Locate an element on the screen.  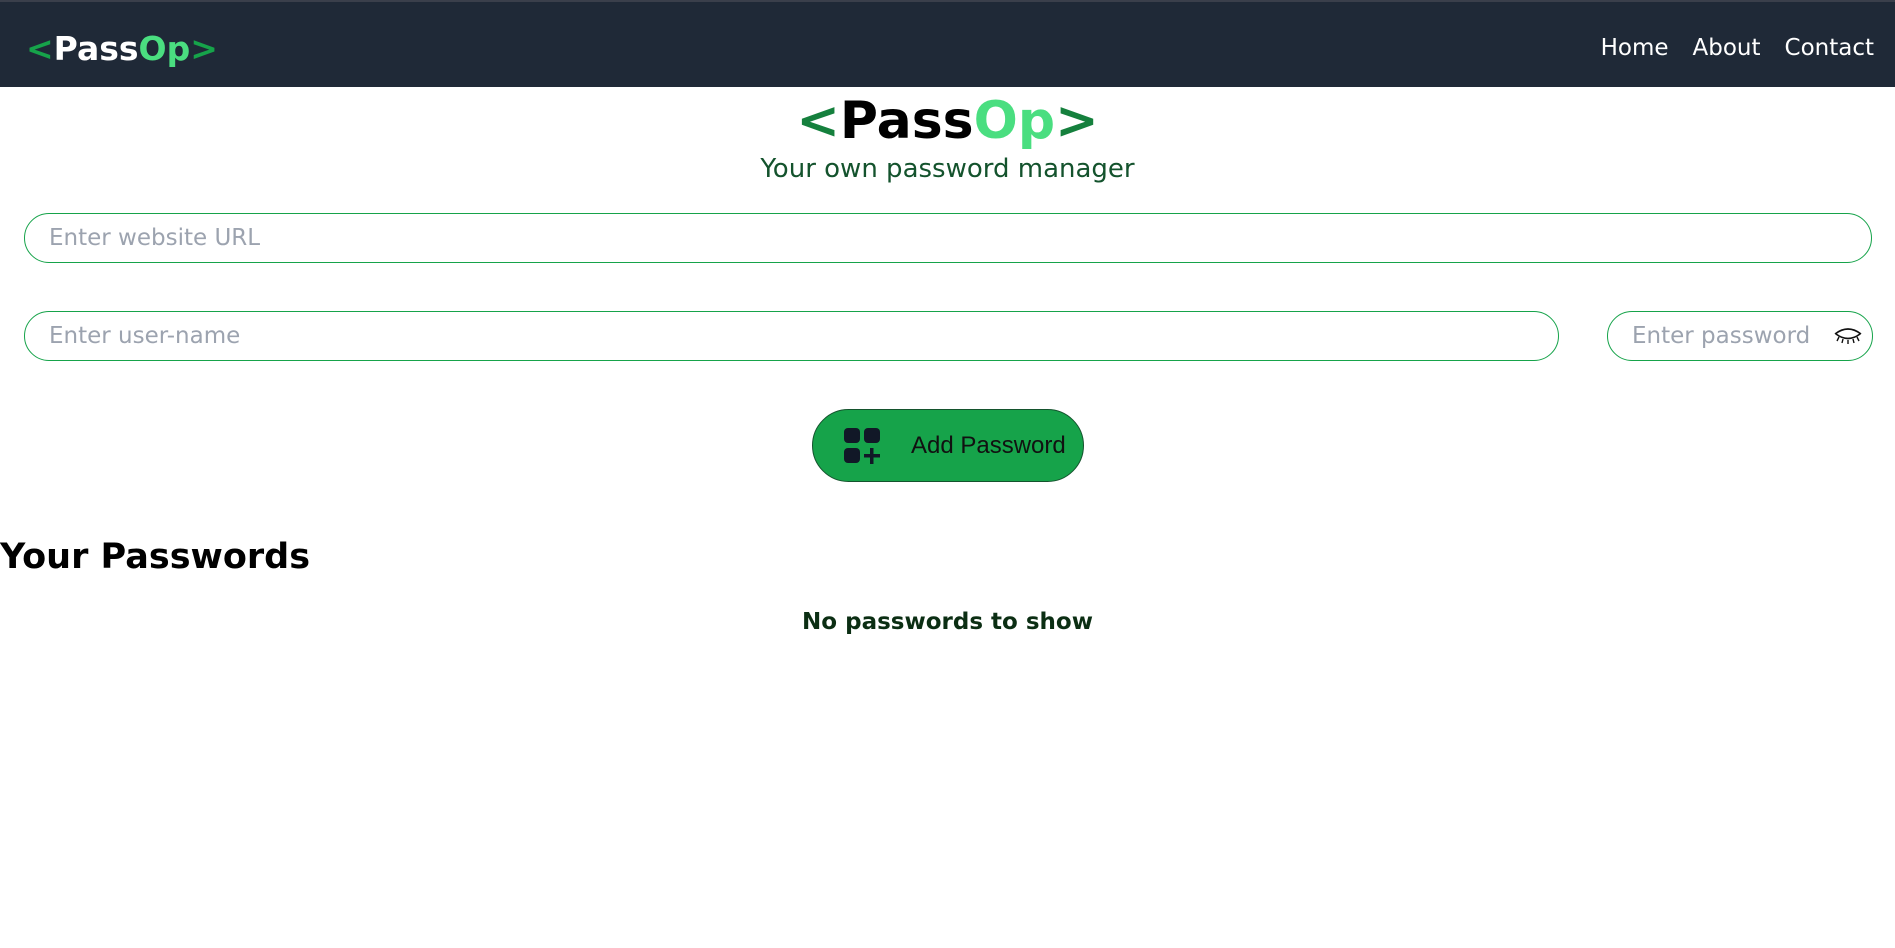
hero-logo-close-bracket: > is located at coordinates (1077, 121).